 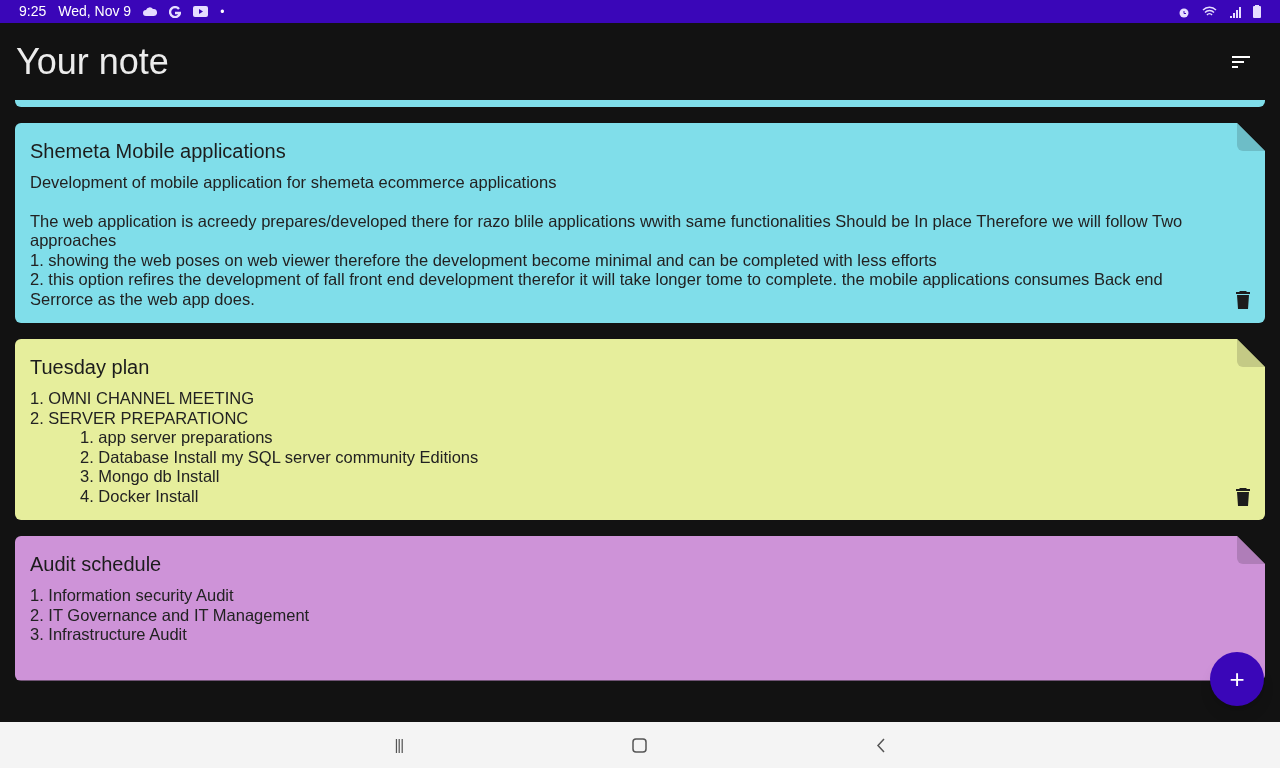 I want to click on add-note-button: +, so click(x=1237, y=679).